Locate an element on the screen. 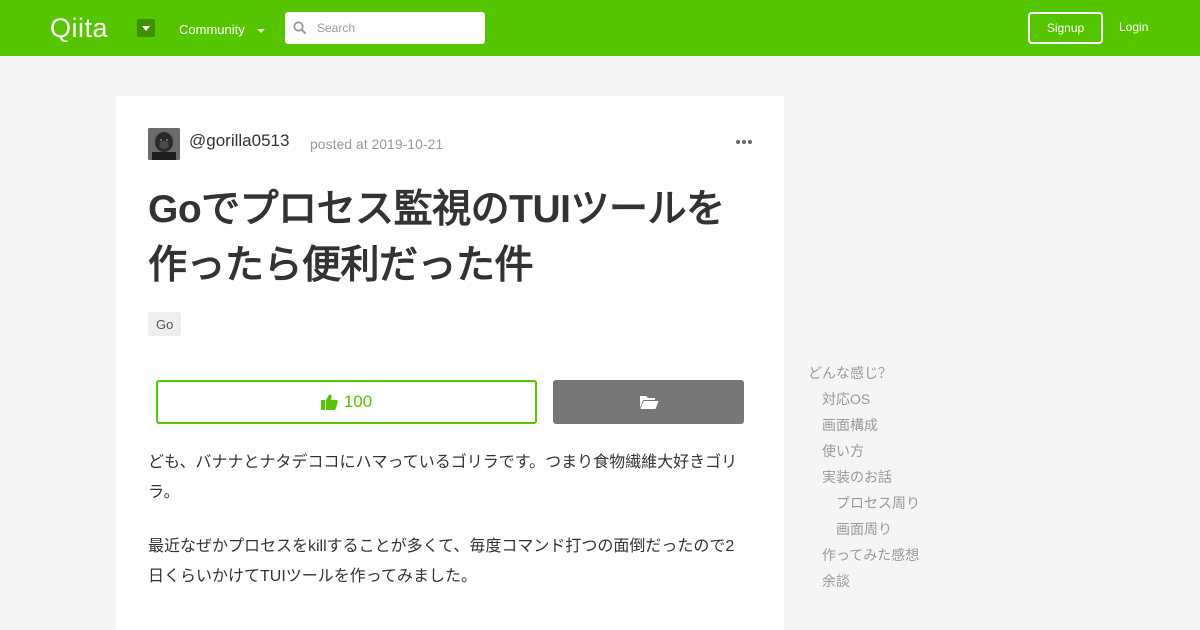 The width and height of the screenshot is (1200, 630). article-title: Goでプロセス監視のTUIツールを作ったら便利だった件 is located at coordinates (436, 237).